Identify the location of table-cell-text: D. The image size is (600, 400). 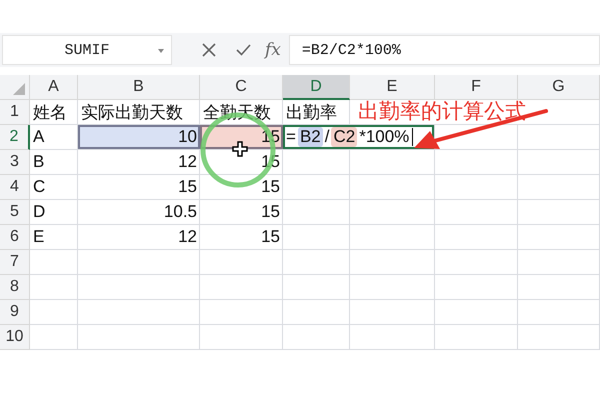
(39, 212).